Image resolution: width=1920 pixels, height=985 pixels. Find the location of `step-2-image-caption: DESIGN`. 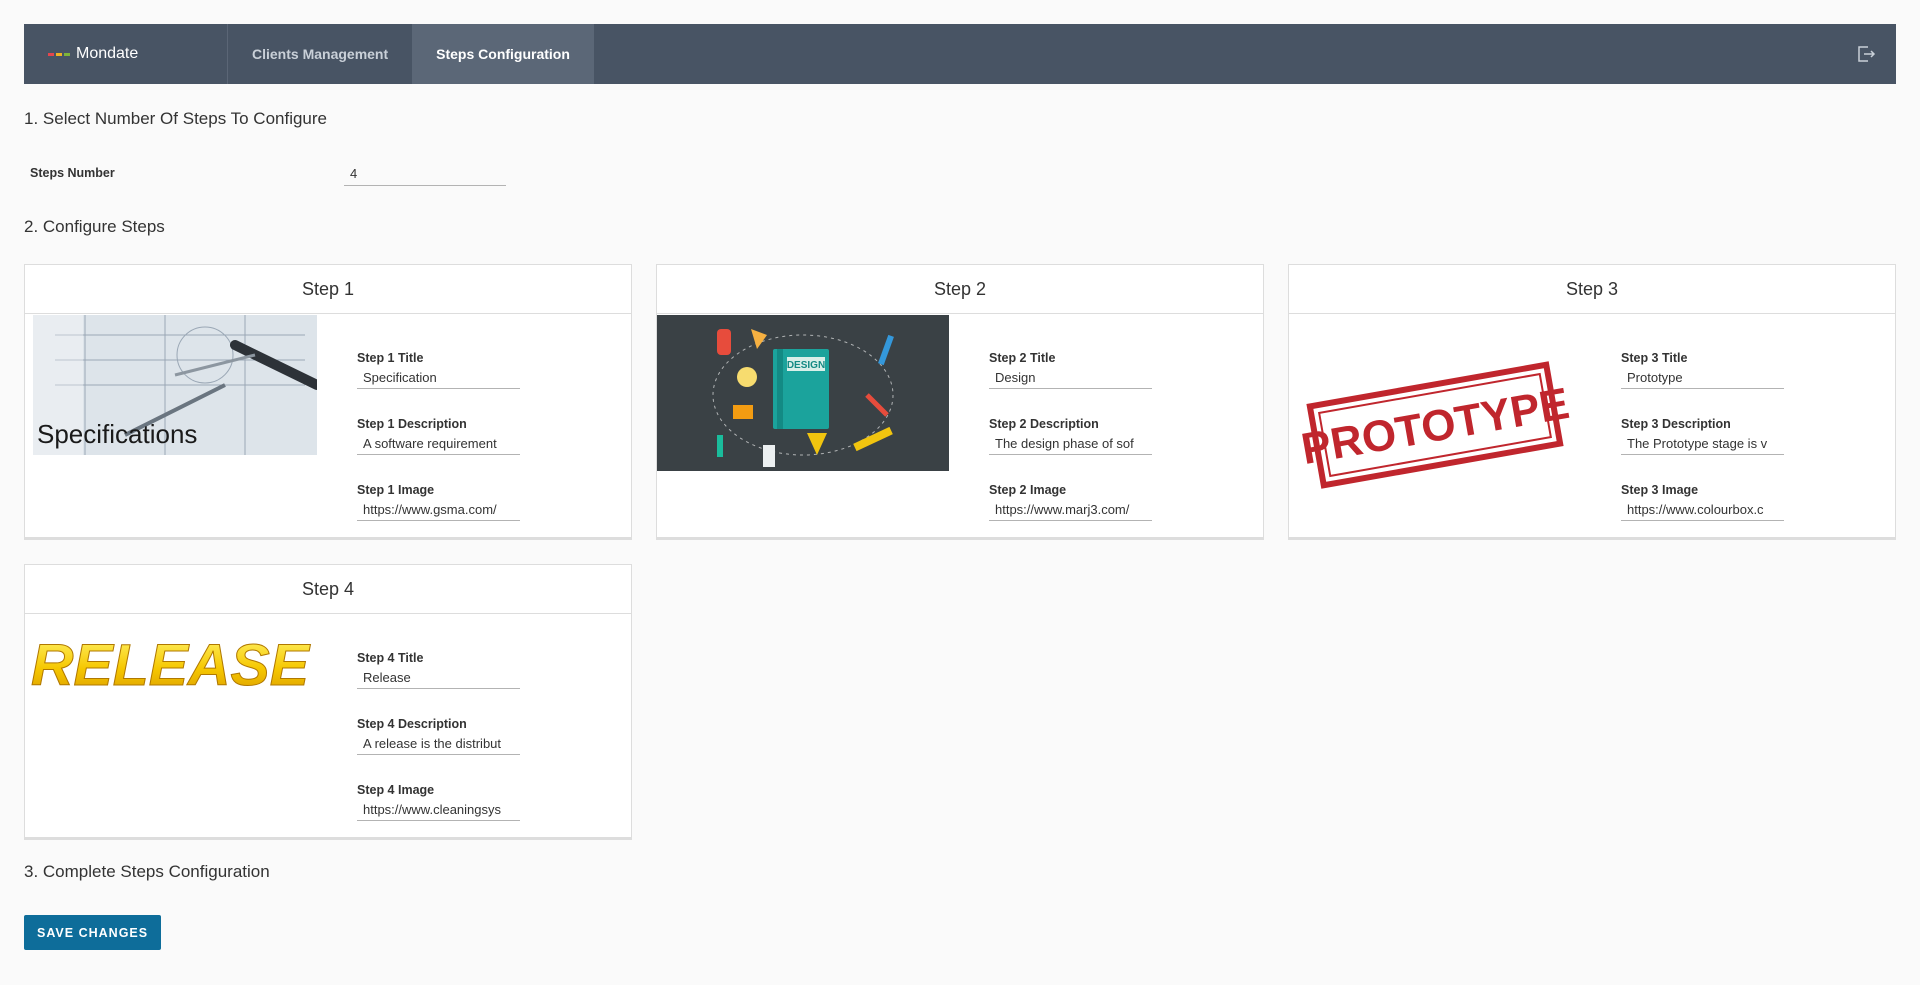

step-2-image-caption: DESIGN is located at coordinates (806, 365).